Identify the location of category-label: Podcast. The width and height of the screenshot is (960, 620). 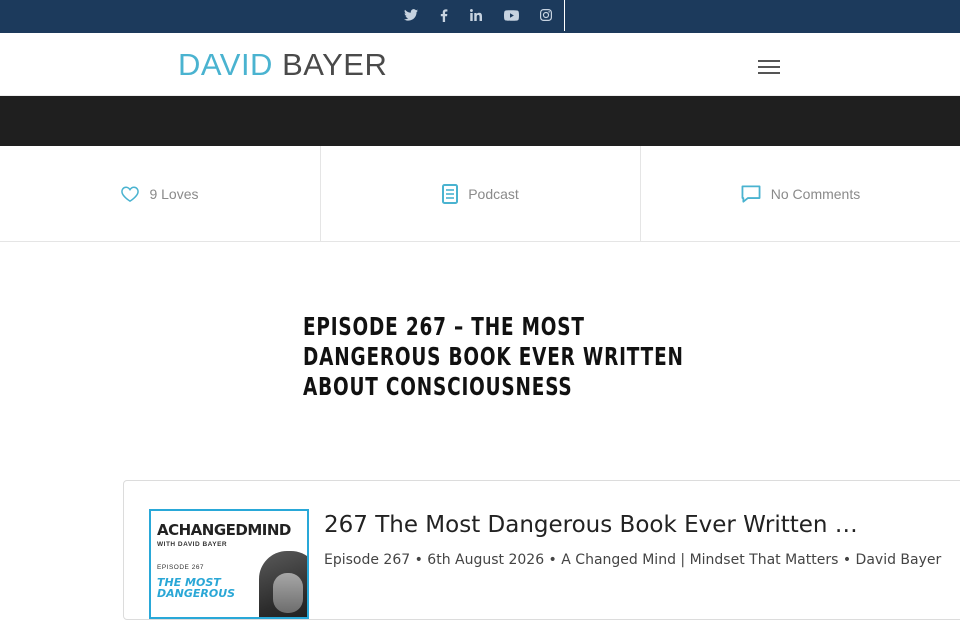
(493, 193).